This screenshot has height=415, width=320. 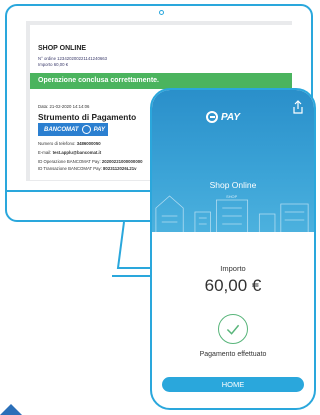 What do you see at coordinates (61, 129) in the screenshot?
I see `bancomat-logo-text: BANCOMAT` at bounding box center [61, 129].